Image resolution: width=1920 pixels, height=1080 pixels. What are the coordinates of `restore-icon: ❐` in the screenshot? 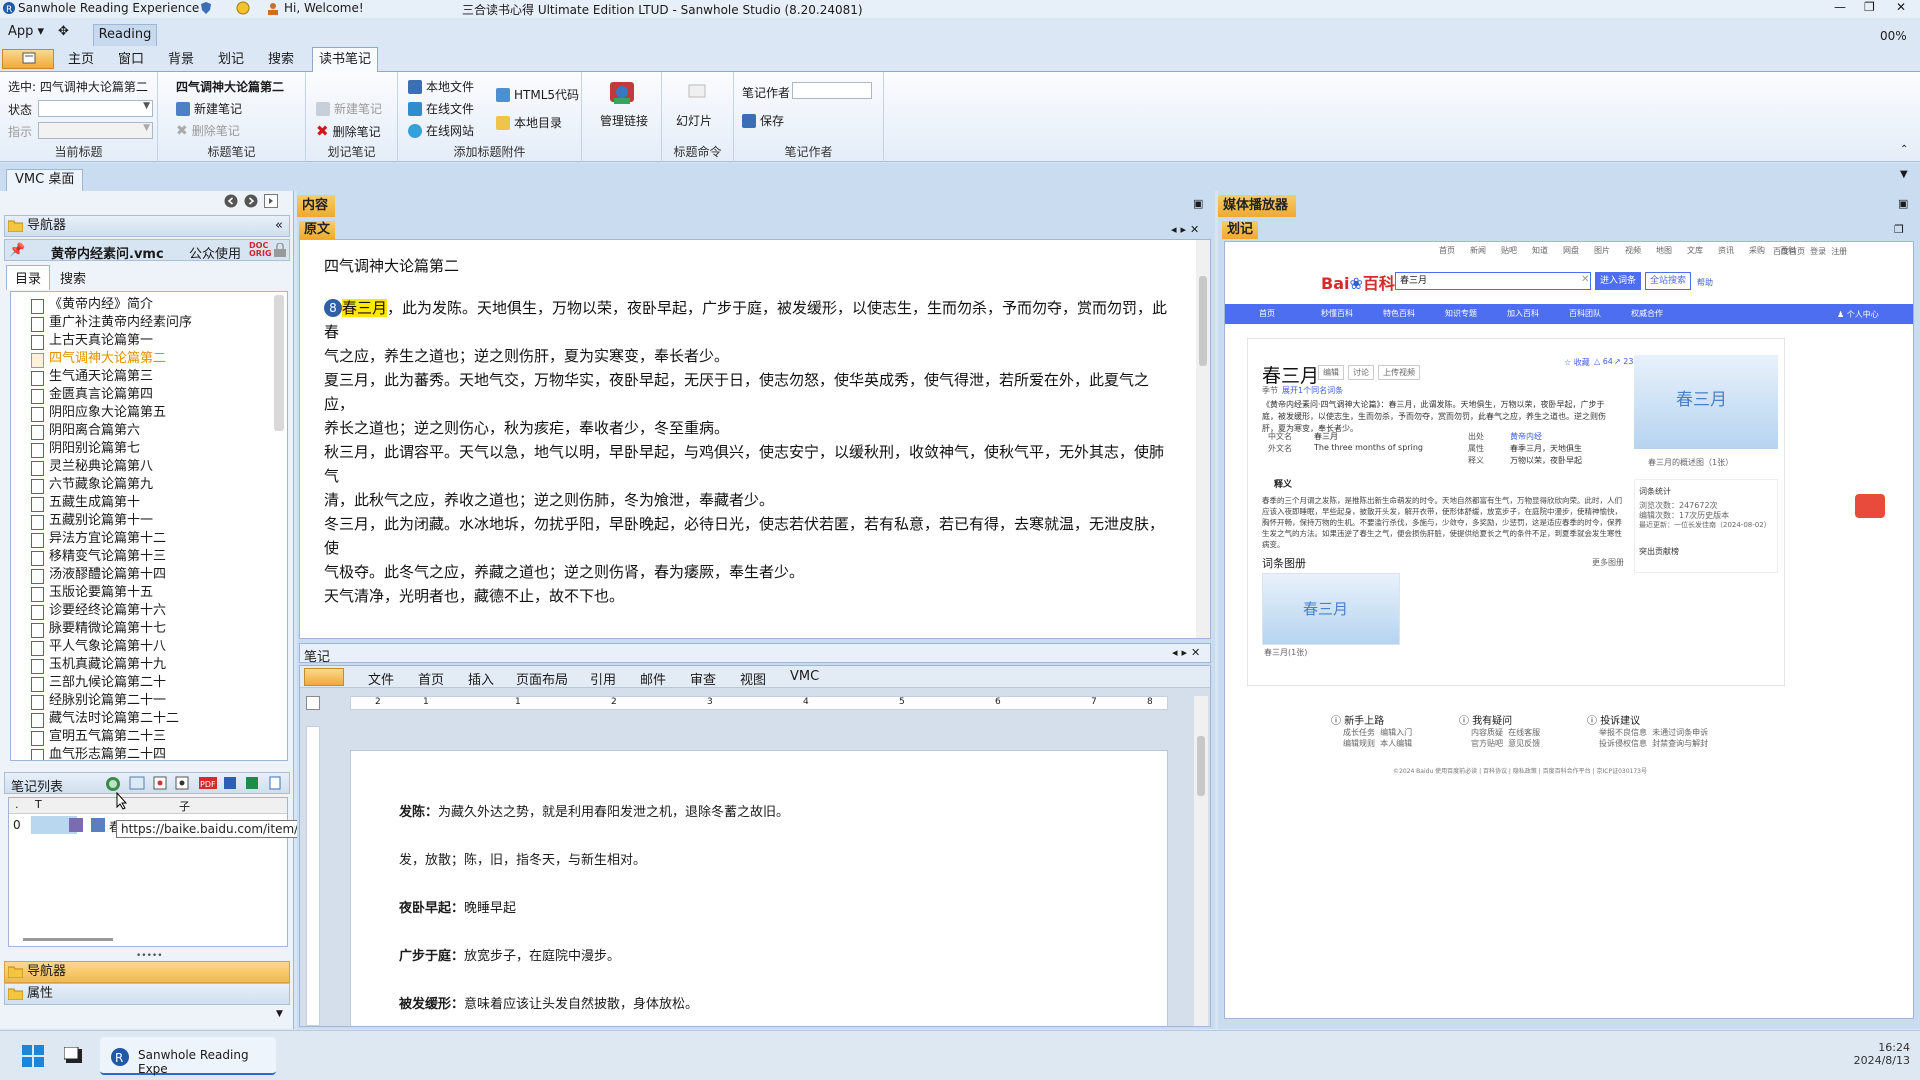 It's located at (1899, 229).